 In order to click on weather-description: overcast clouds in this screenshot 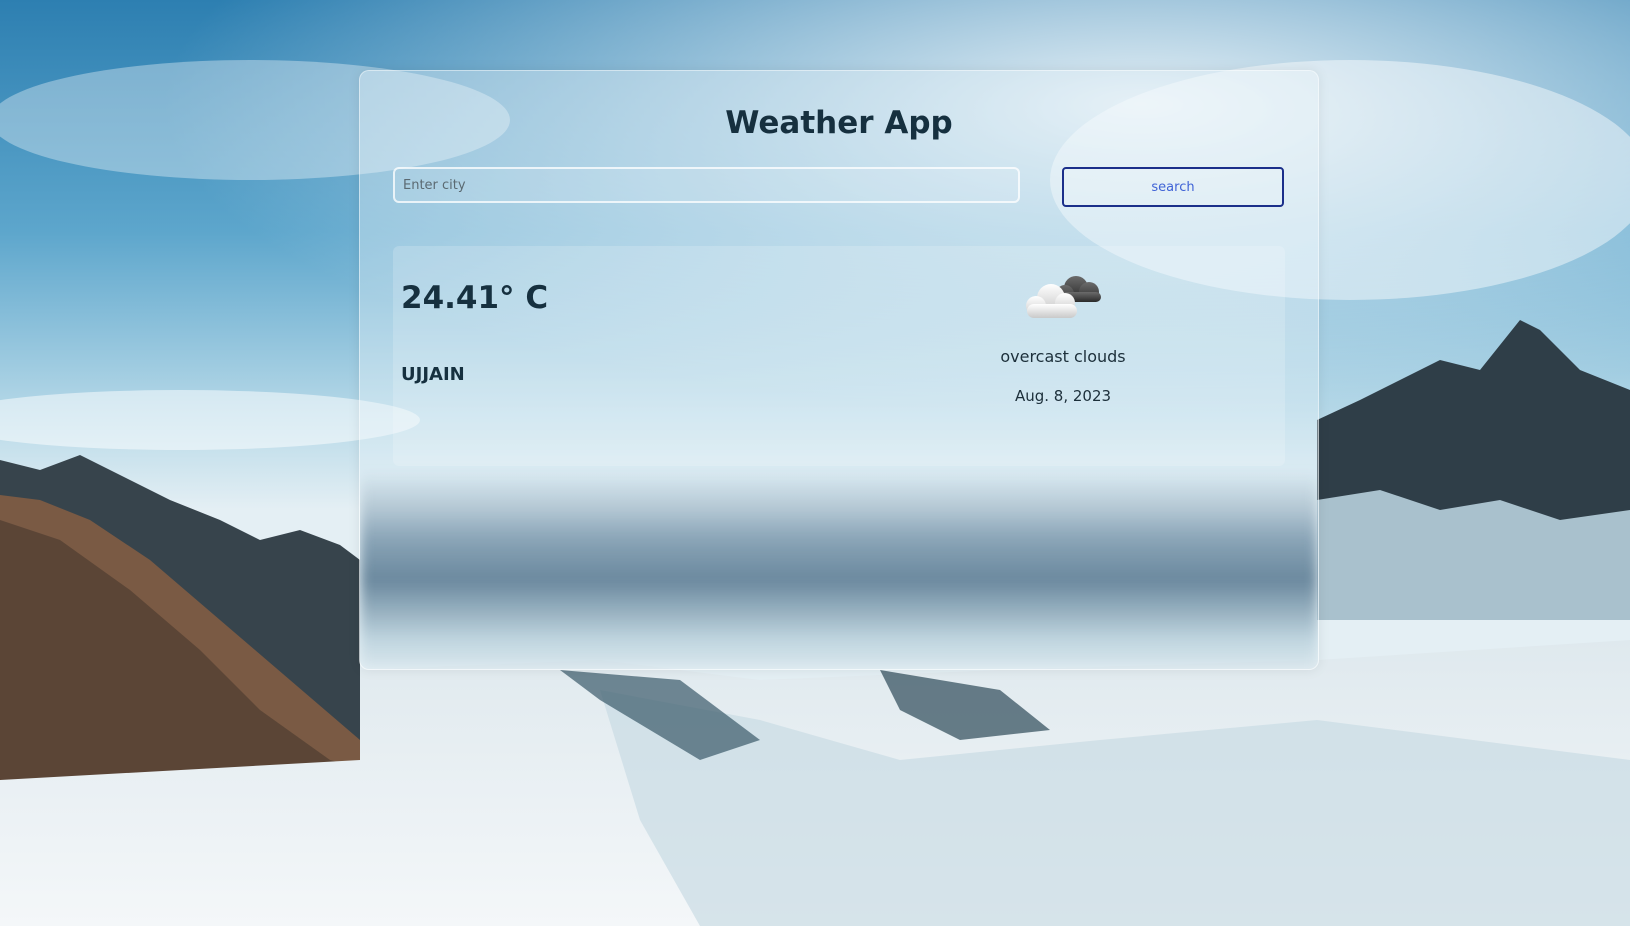, I will do `click(1063, 356)`.